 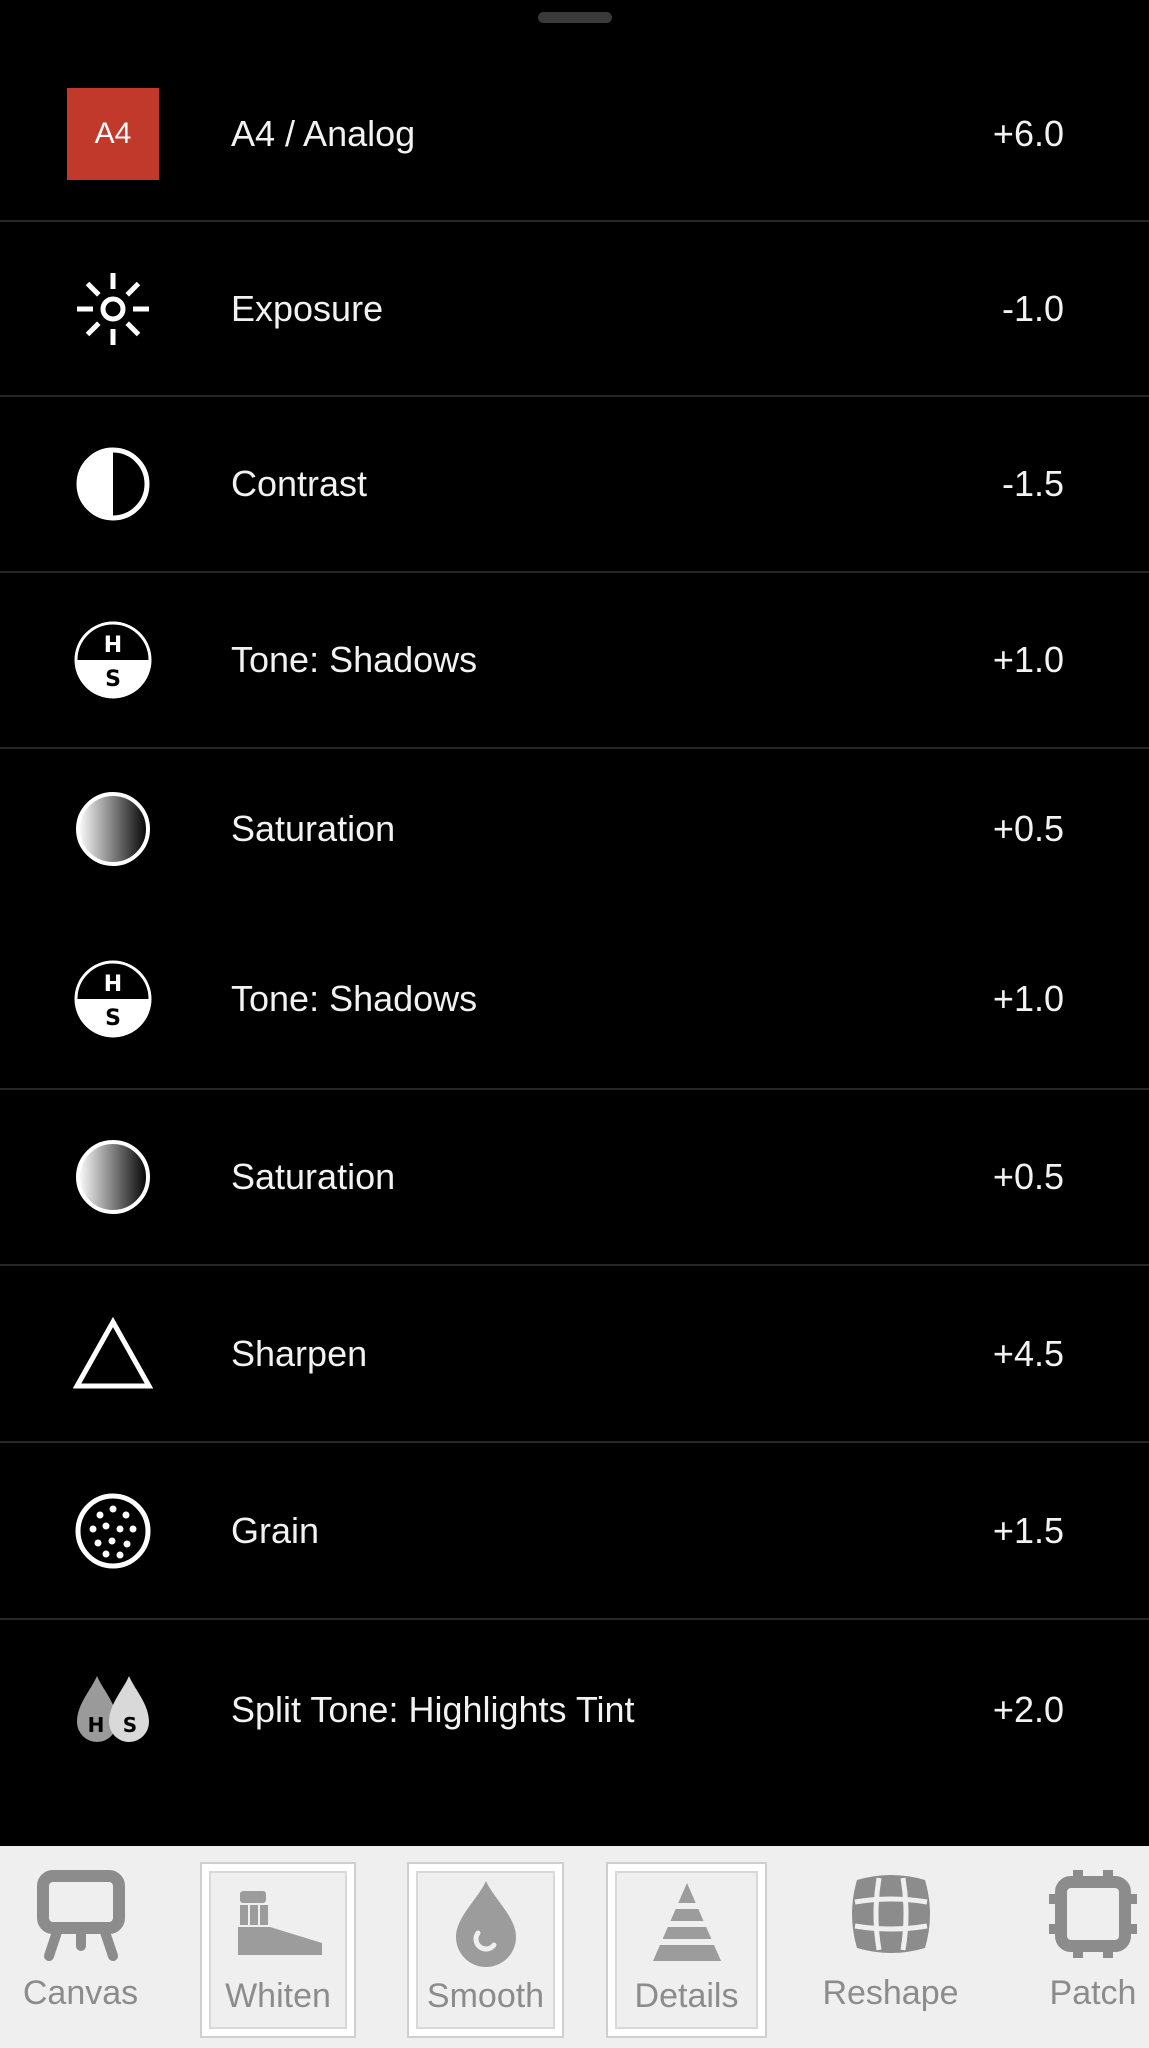 I want to click on adjustment-value: -1.0, so click(x=1032, y=308).